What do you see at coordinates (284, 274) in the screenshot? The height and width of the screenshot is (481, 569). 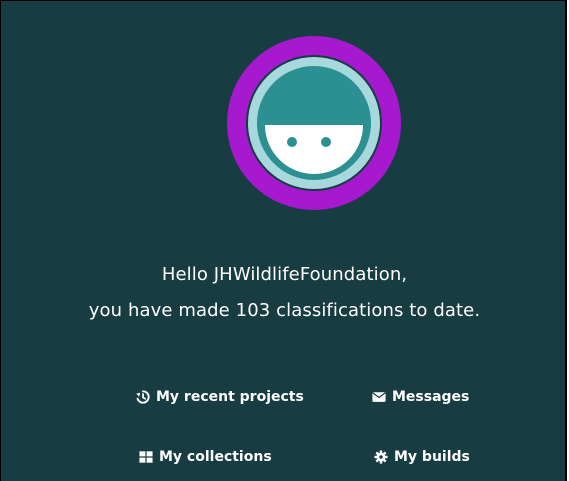 I see `greeting-line: Hello JHWildlifeFoundation,` at bounding box center [284, 274].